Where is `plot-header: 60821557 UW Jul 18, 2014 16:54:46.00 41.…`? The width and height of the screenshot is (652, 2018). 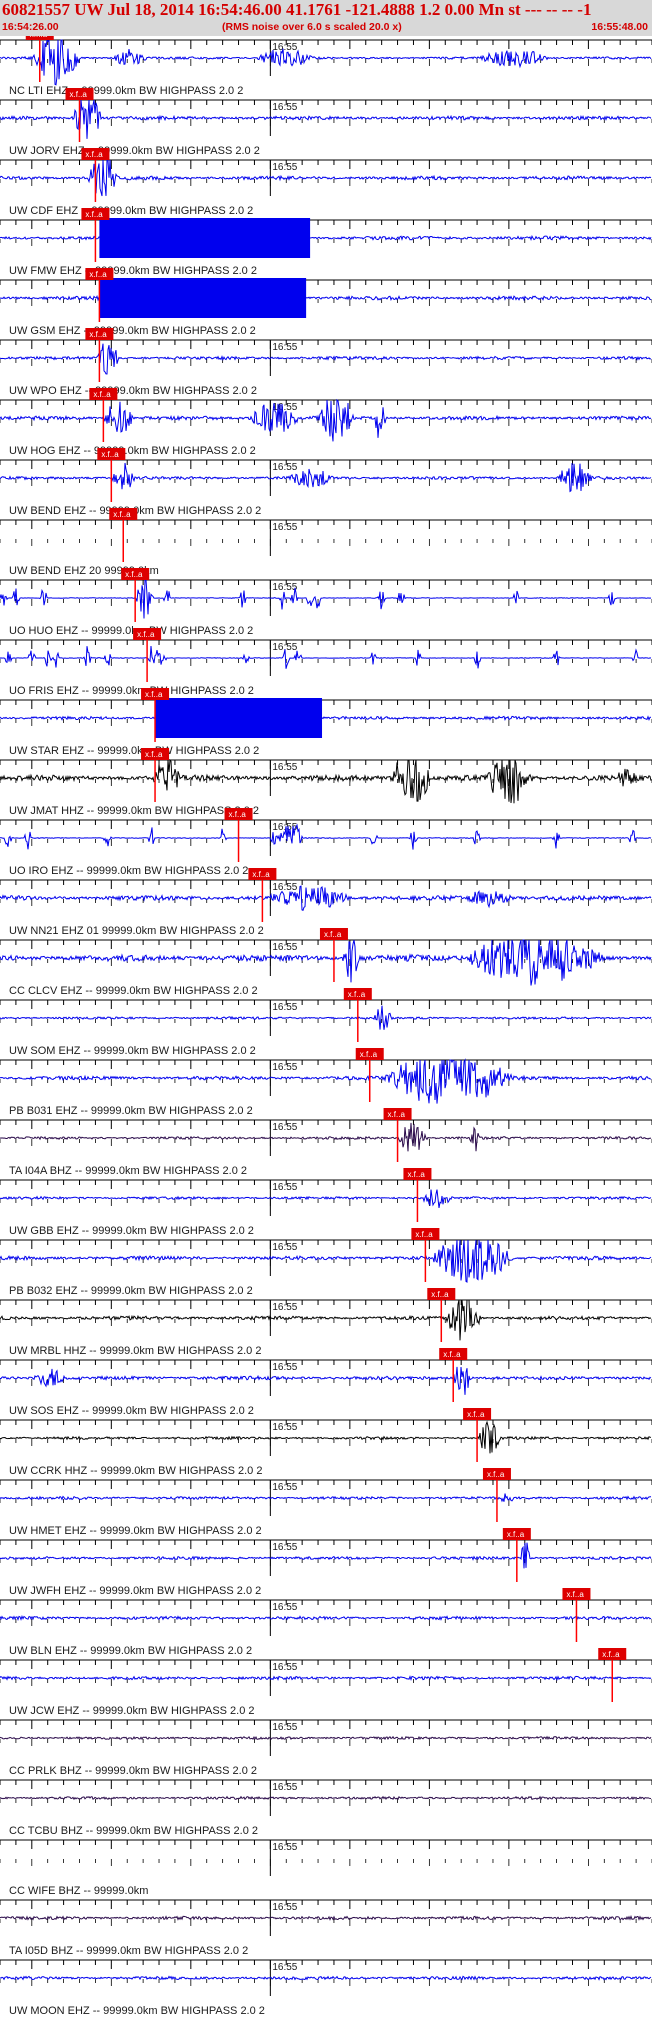
plot-header: 60821557 UW Jul 18, 2014 16:54:46.00 41.… is located at coordinates (326, 18).